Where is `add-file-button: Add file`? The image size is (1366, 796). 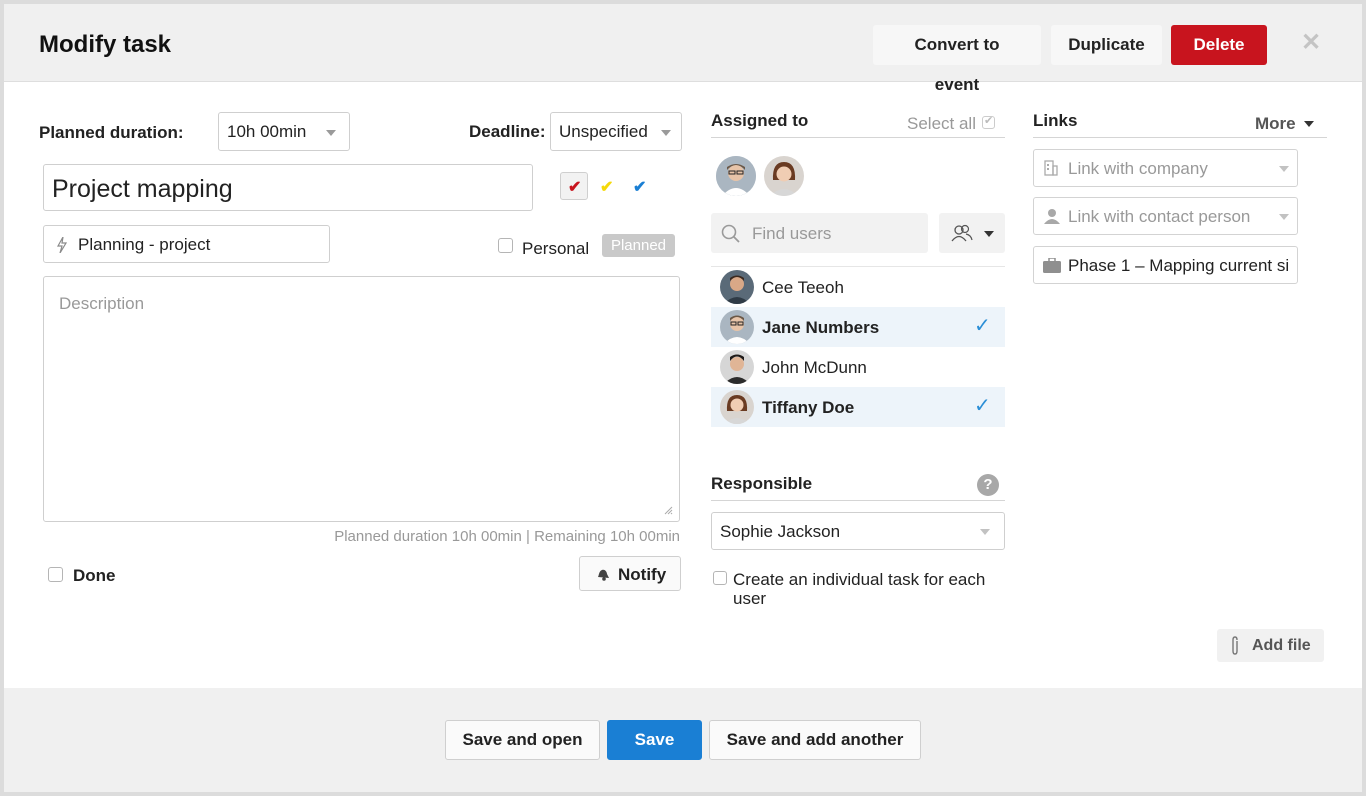
add-file-button: Add file is located at coordinates (1270, 645).